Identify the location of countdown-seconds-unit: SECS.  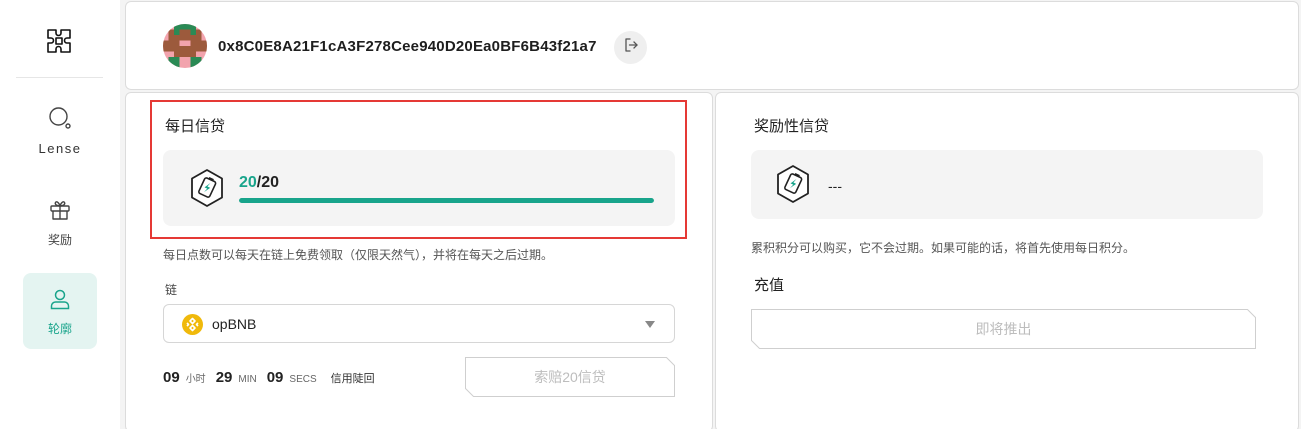
(303, 379).